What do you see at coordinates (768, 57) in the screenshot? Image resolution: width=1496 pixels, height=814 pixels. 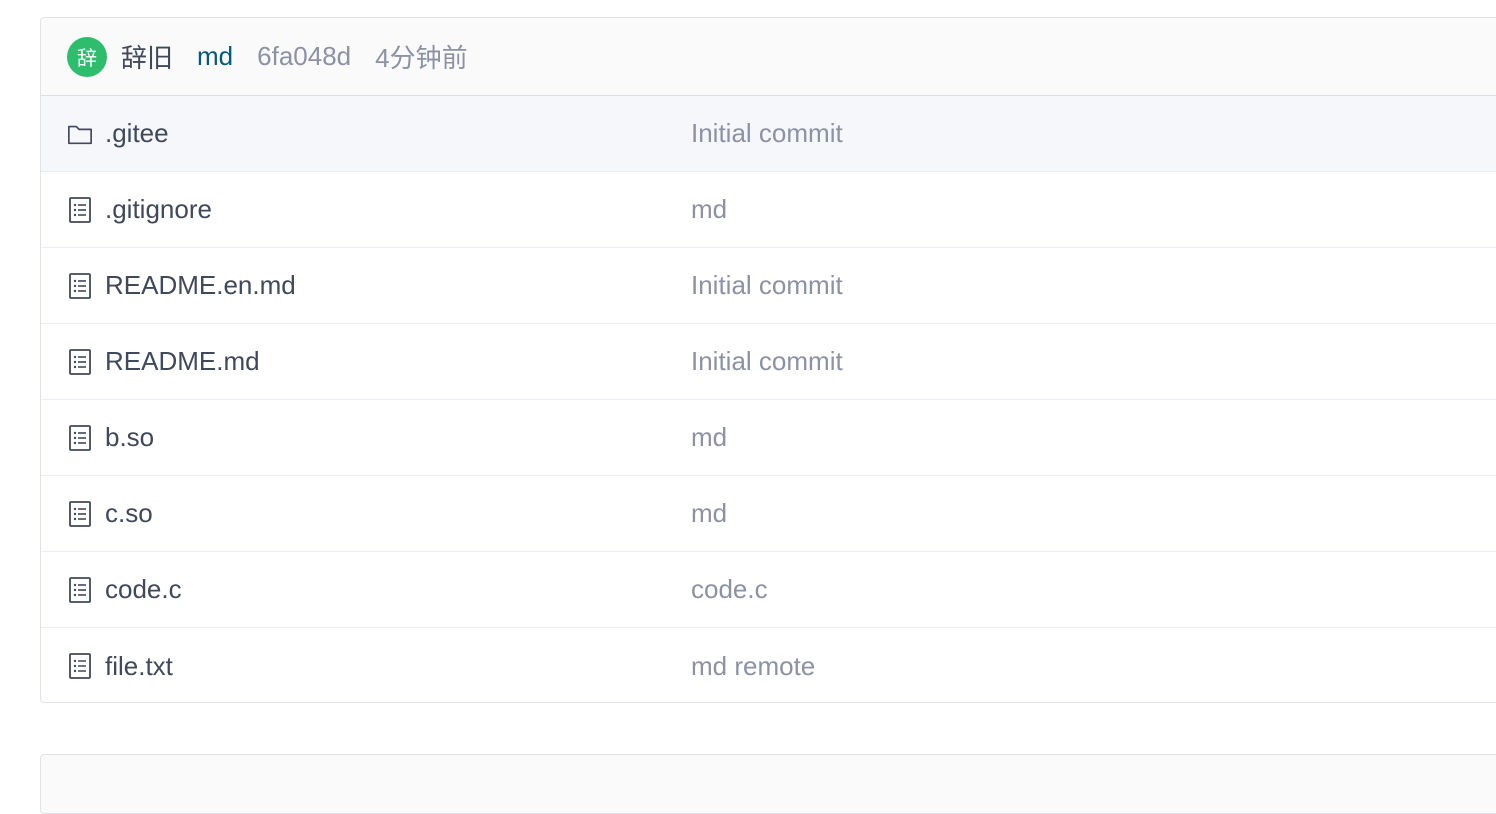 I see `latest-commit-bar: 辞 辞旧 md 6fa048d 4分钟前` at bounding box center [768, 57].